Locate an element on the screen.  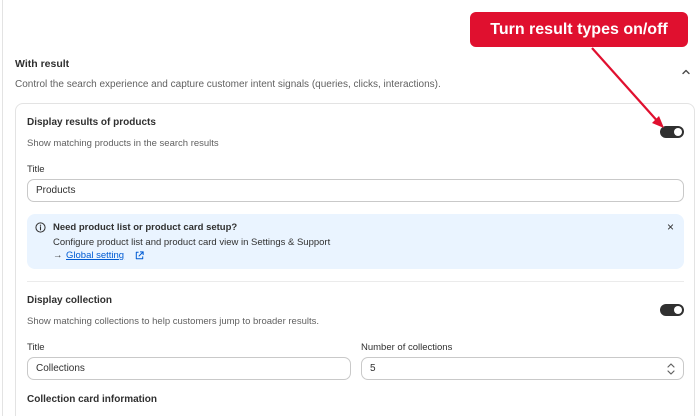
collection-toggle is located at coordinates (672, 310).